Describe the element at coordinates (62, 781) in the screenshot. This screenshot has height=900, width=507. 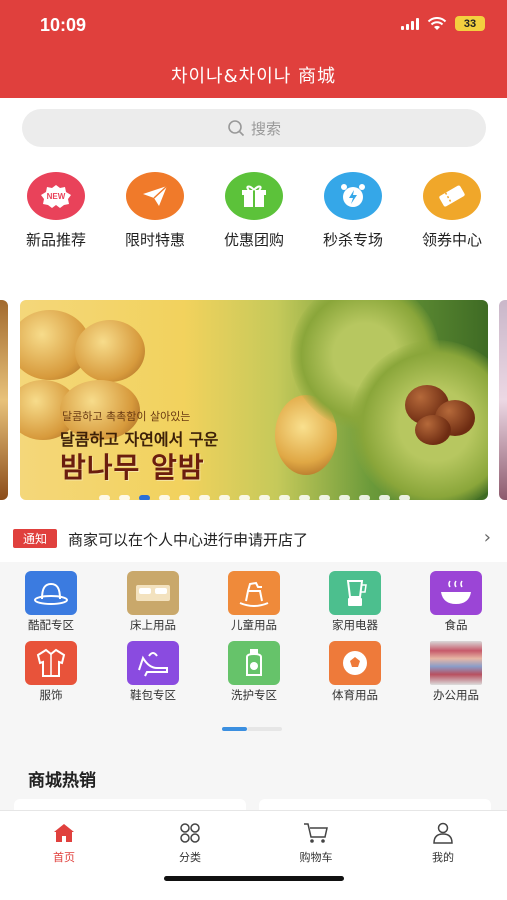
I see `section-title: 商城热销` at that location.